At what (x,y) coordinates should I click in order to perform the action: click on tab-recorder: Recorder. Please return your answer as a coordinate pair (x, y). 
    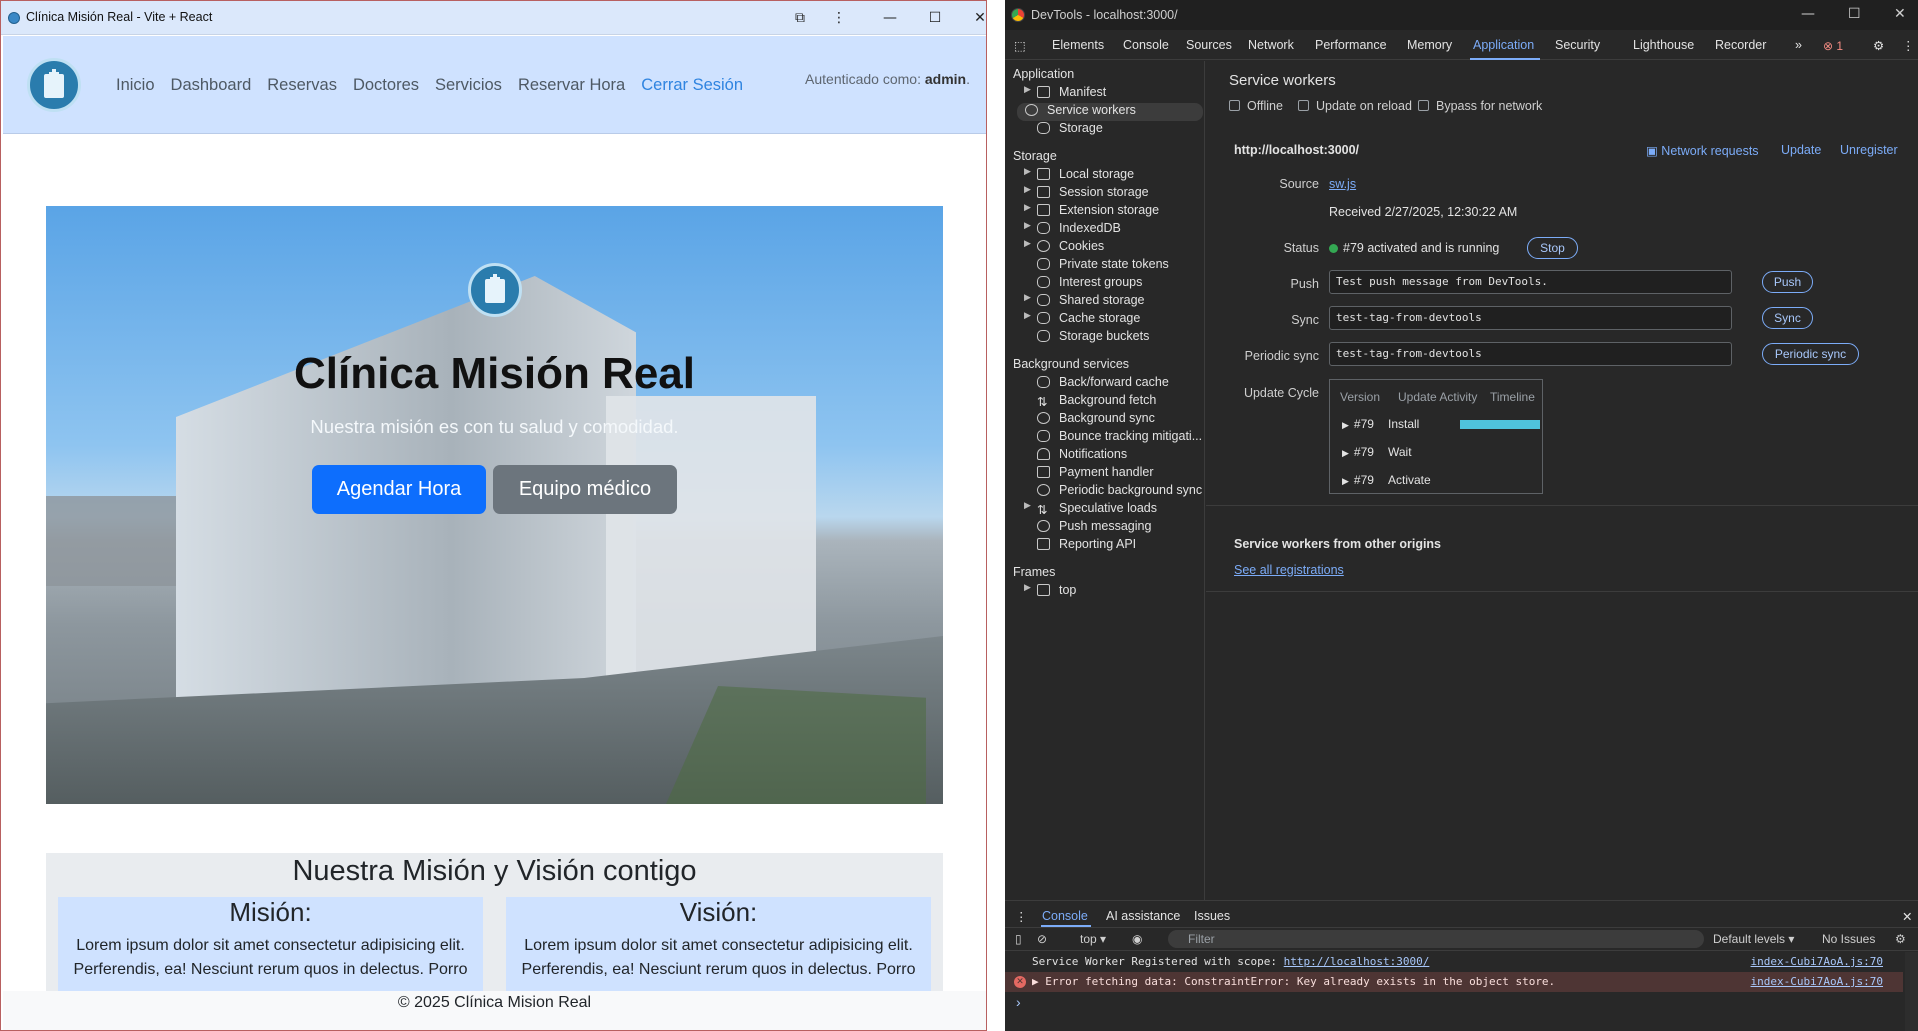
    Looking at the image, I should click on (1740, 45).